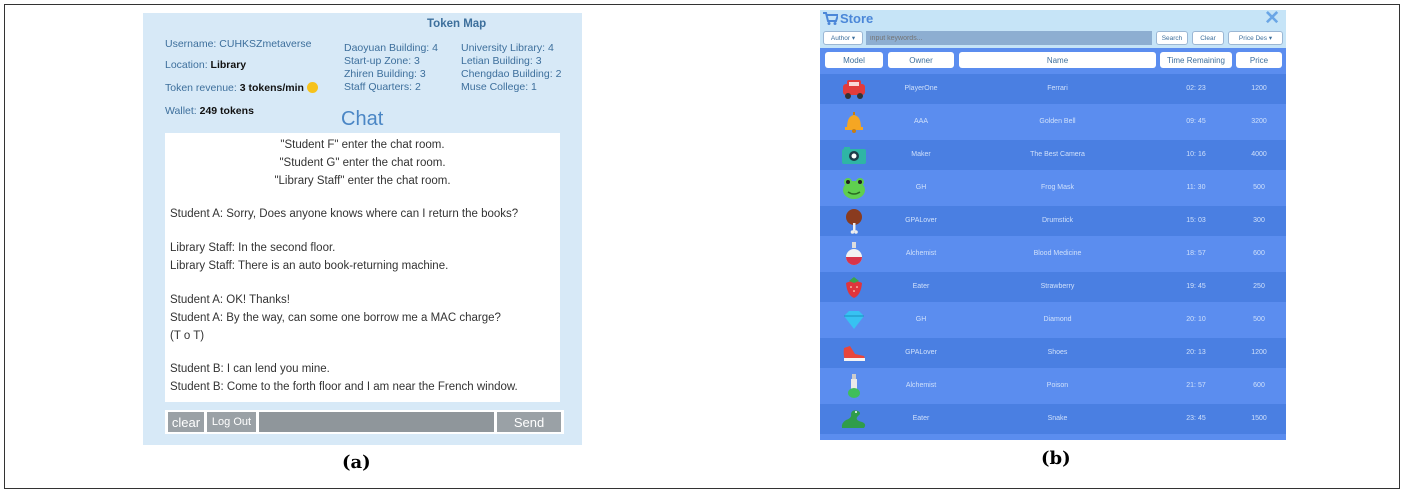  Describe the element at coordinates (854, 155) in the screenshot. I see `camera-icon` at that location.